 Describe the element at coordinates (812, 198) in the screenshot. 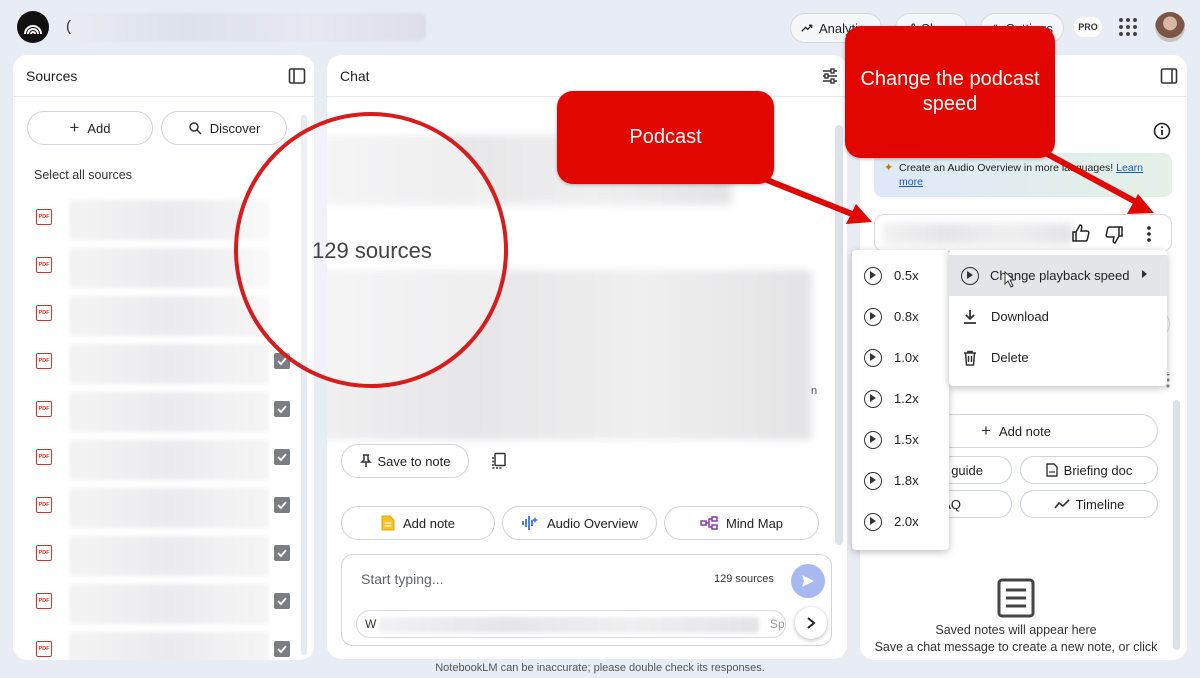

I see `podcast-arrow-line` at that location.